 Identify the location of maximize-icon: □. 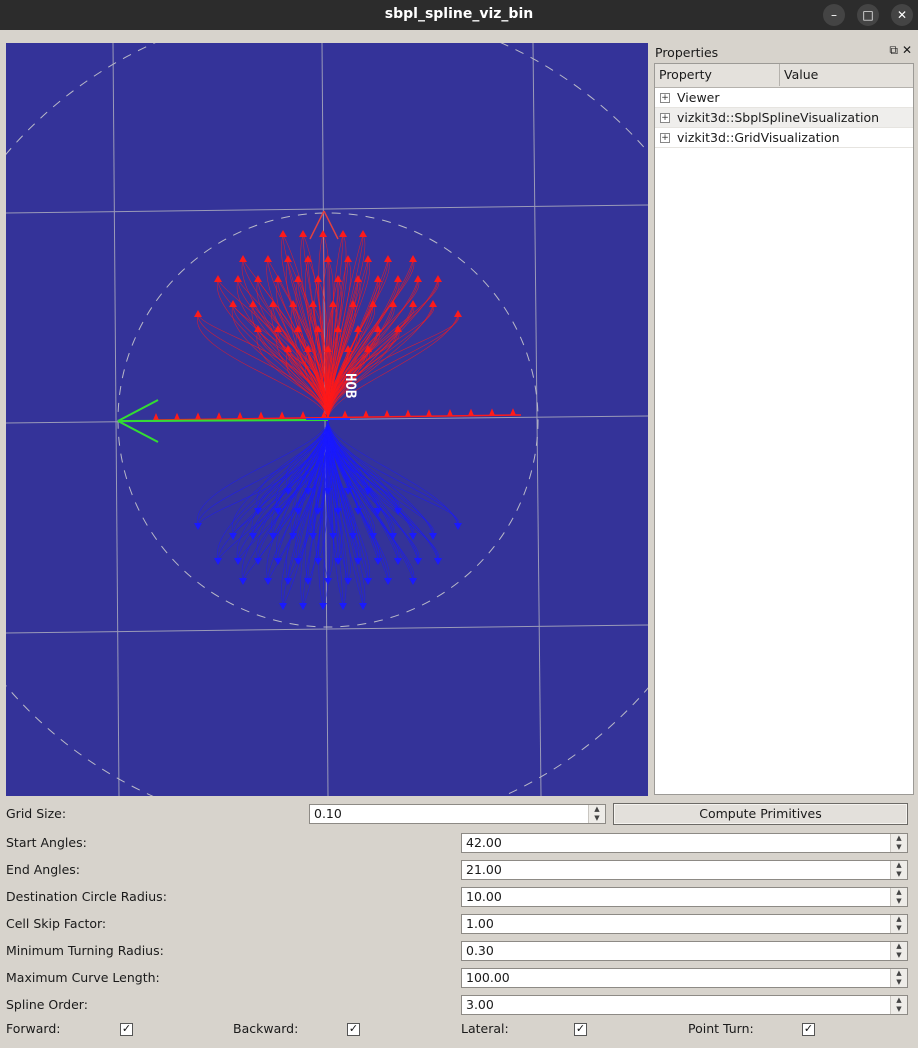
(868, 15).